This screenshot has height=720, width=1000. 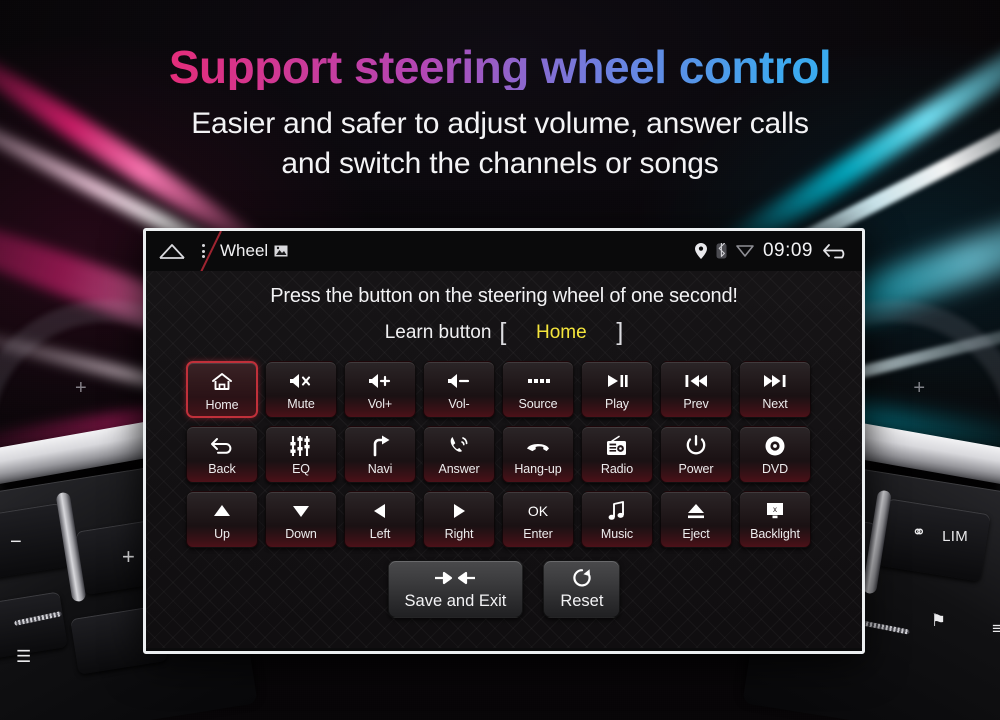 What do you see at coordinates (380, 446) in the screenshot?
I see `turn-right-icon` at bounding box center [380, 446].